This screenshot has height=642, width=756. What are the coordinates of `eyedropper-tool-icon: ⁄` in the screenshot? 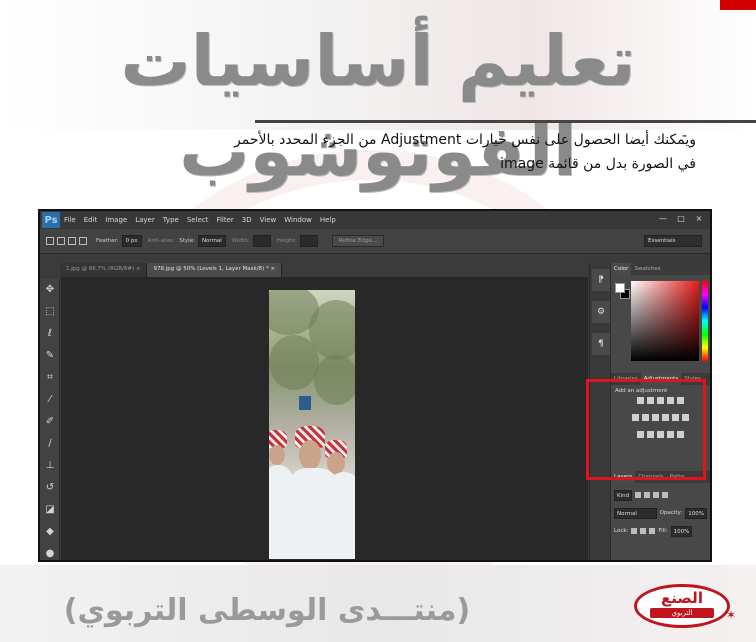 It's located at (50, 400).